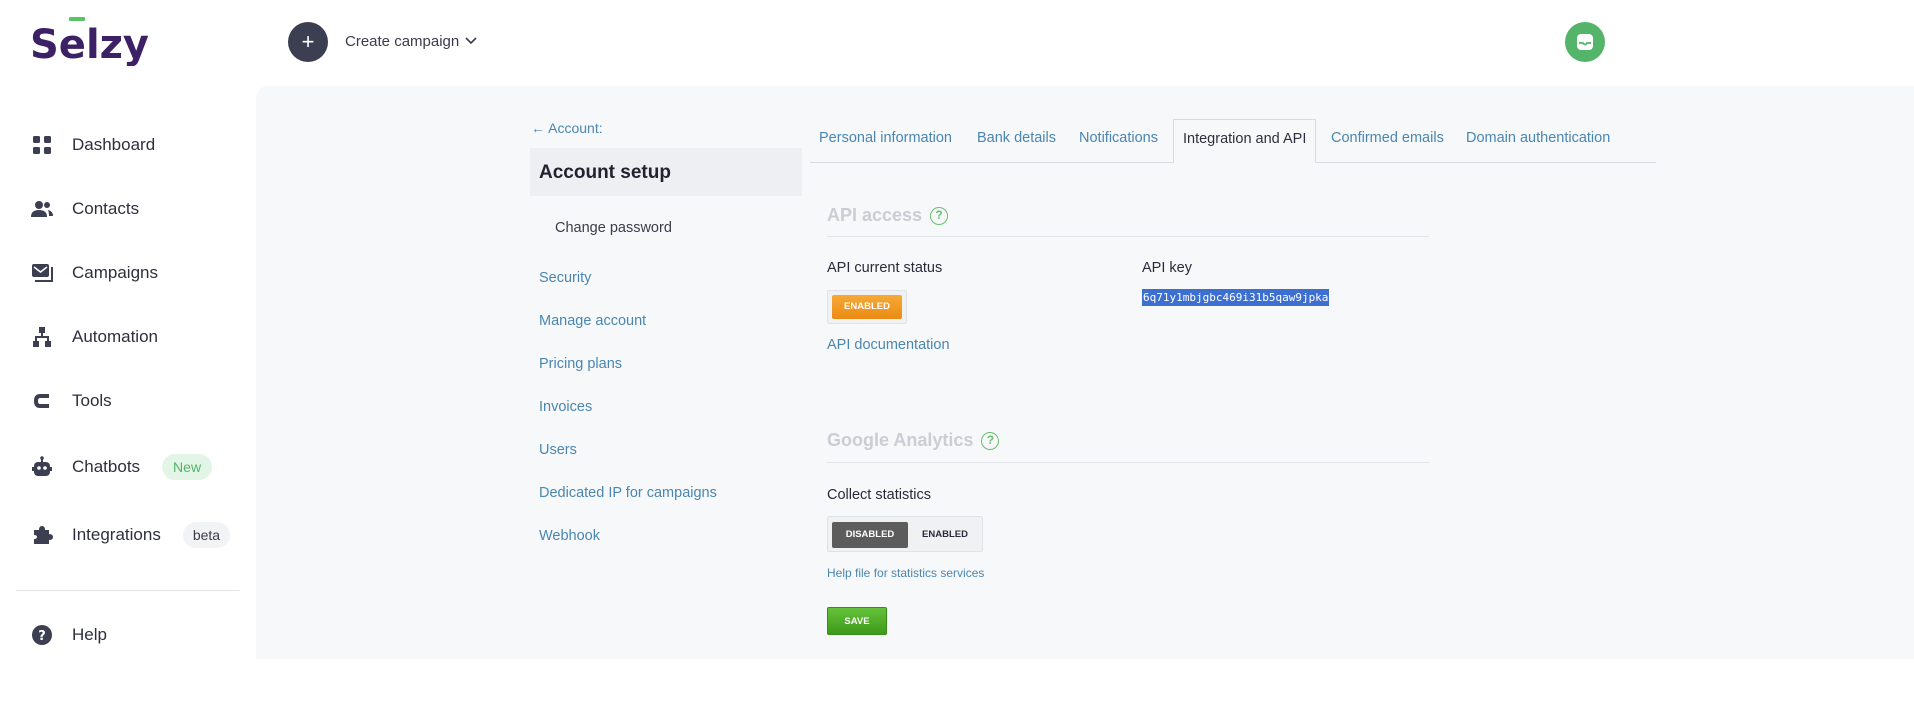 This screenshot has height=706, width=1914. I want to click on inbox-icon, so click(1585, 42).